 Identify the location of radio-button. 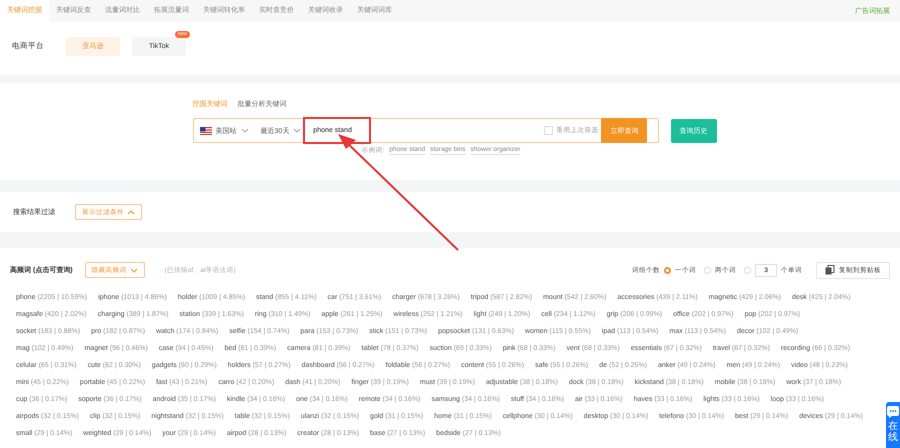
(667, 270).